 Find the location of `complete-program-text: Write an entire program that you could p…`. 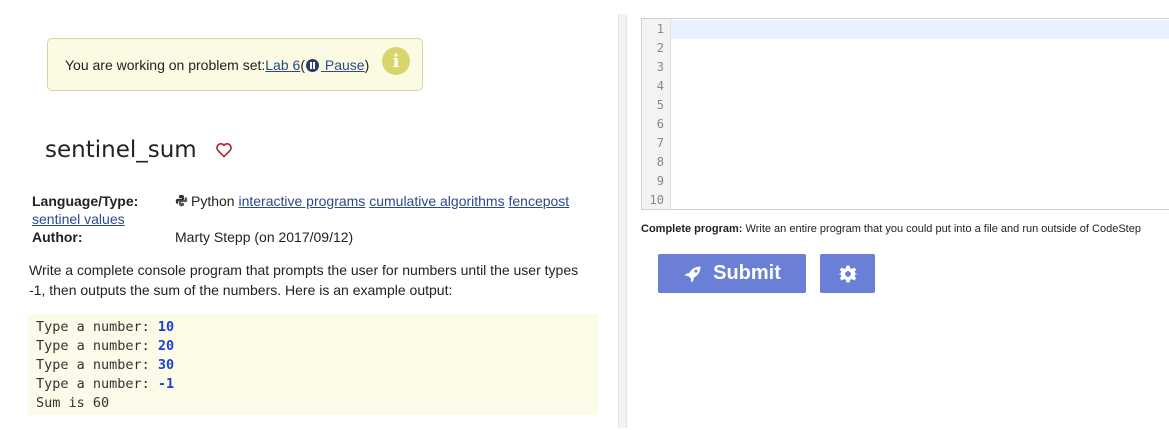

complete-program-text: Write an entire program that you could p… is located at coordinates (941, 229).